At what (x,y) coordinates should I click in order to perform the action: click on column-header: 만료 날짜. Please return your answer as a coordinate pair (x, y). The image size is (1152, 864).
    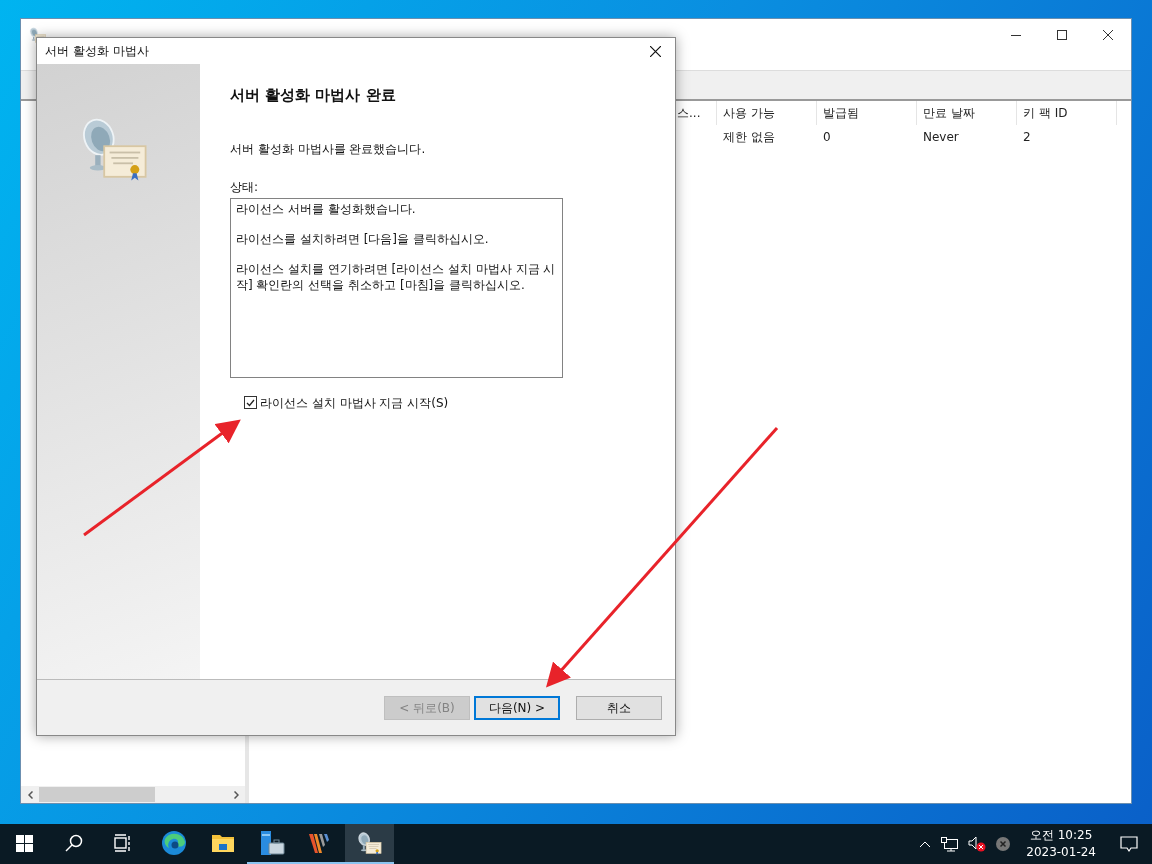
    Looking at the image, I should click on (967, 113).